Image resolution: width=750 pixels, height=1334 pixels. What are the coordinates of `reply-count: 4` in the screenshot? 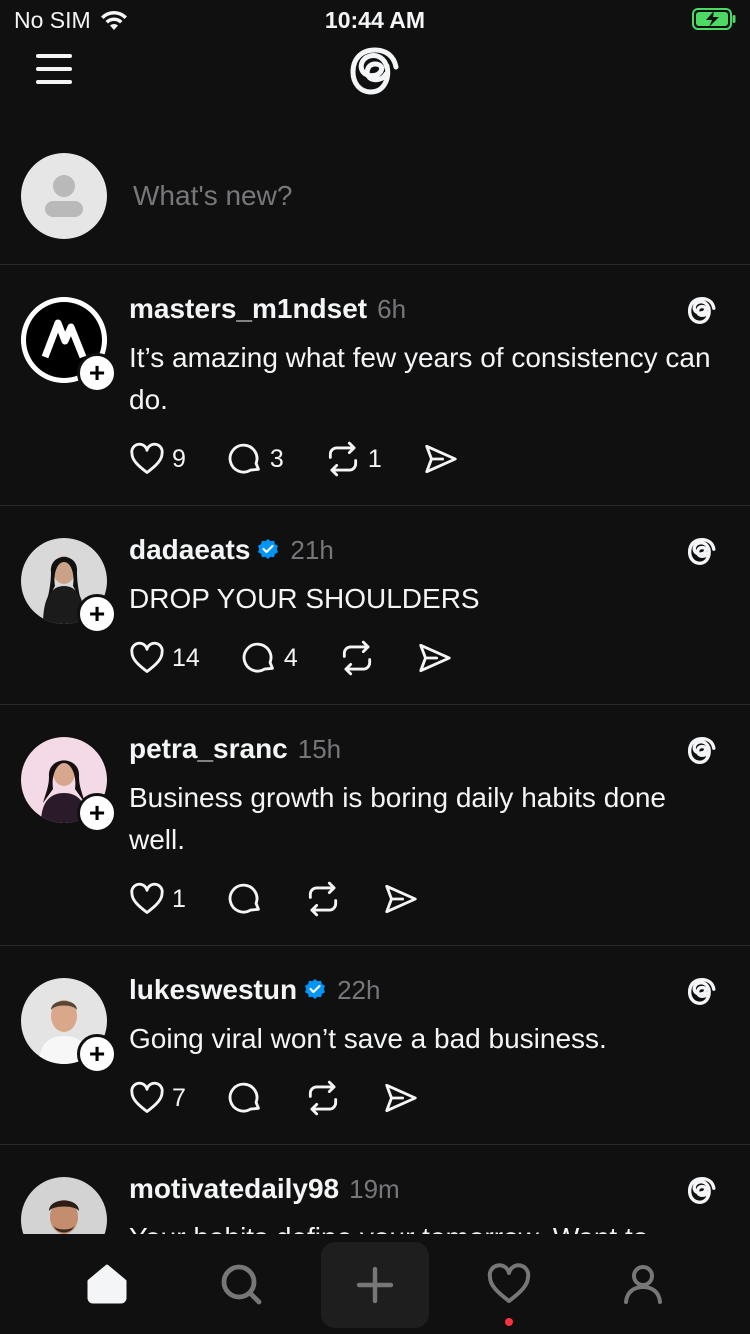 It's located at (290, 657).